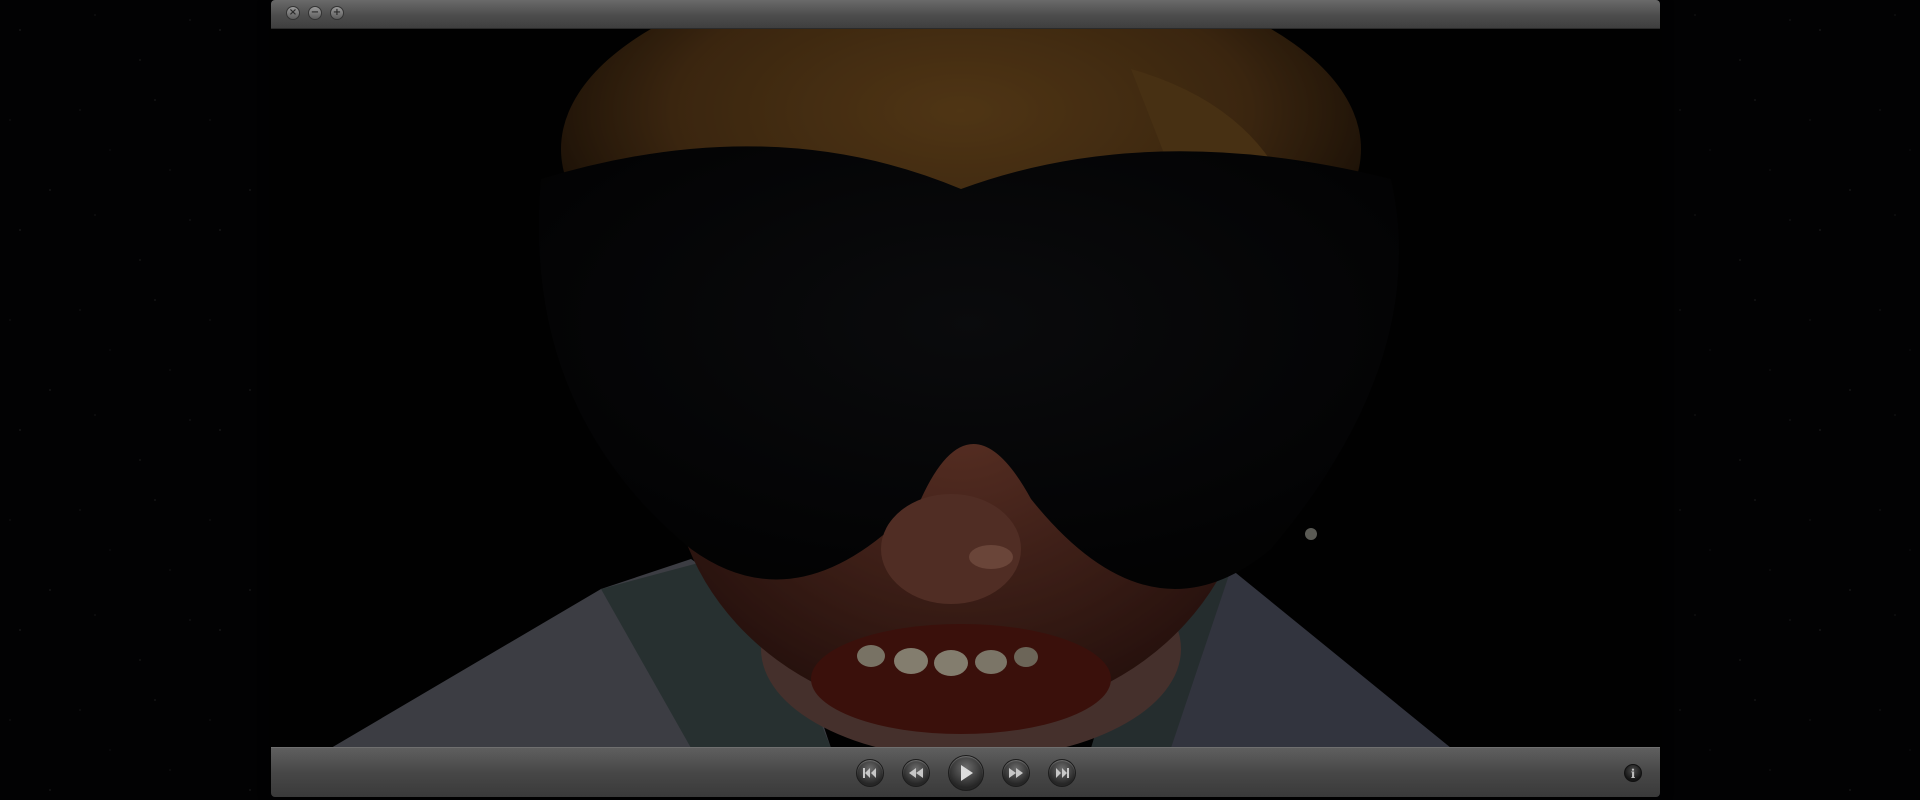 This screenshot has width=1920, height=800. I want to click on play-button, so click(965, 772).